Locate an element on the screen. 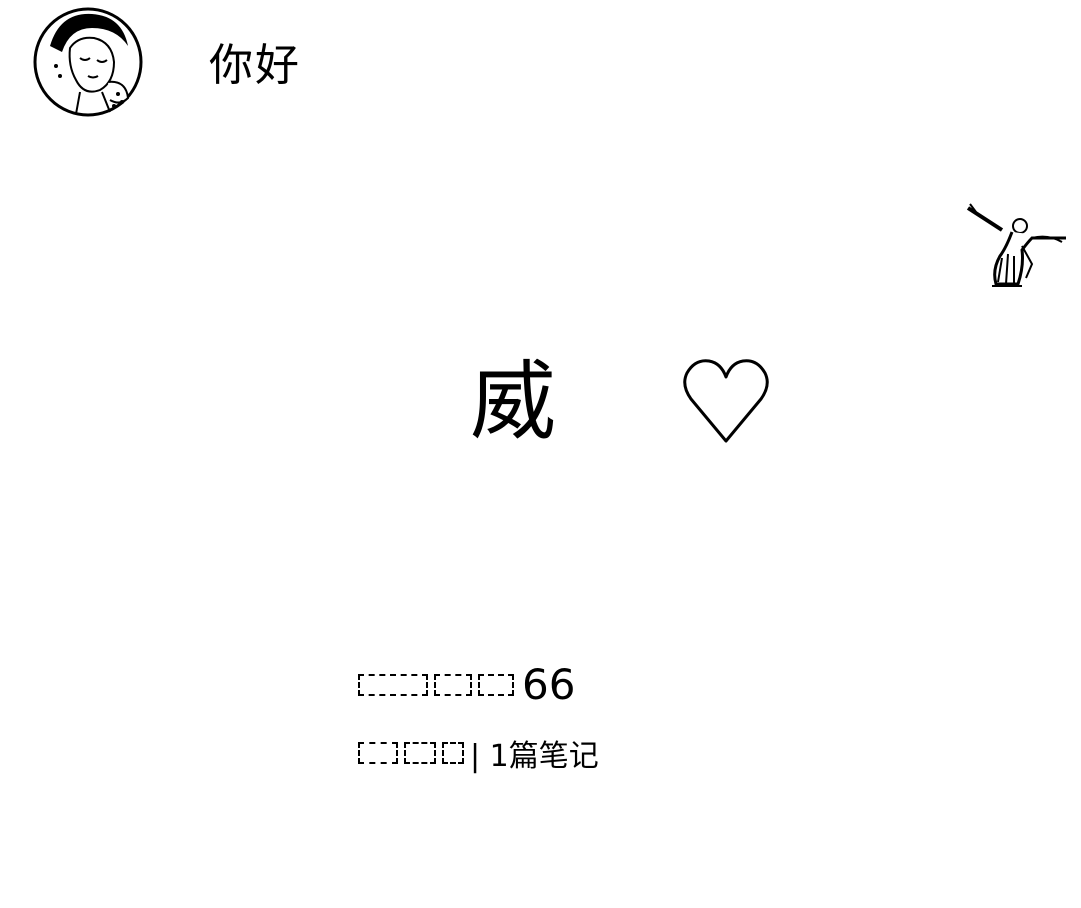  profile-meta: | 1篇笔记 is located at coordinates (478, 753).